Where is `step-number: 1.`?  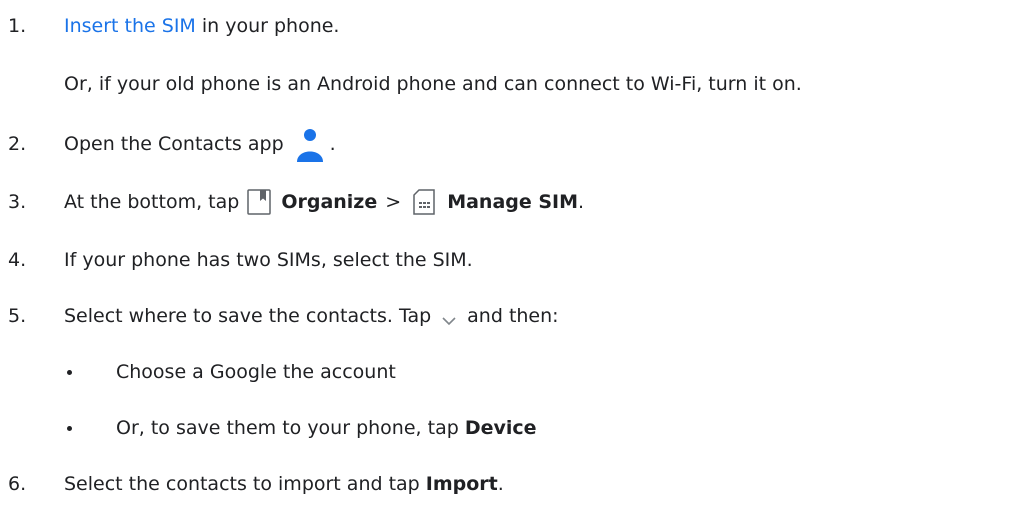 step-number: 1. is located at coordinates (17, 26).